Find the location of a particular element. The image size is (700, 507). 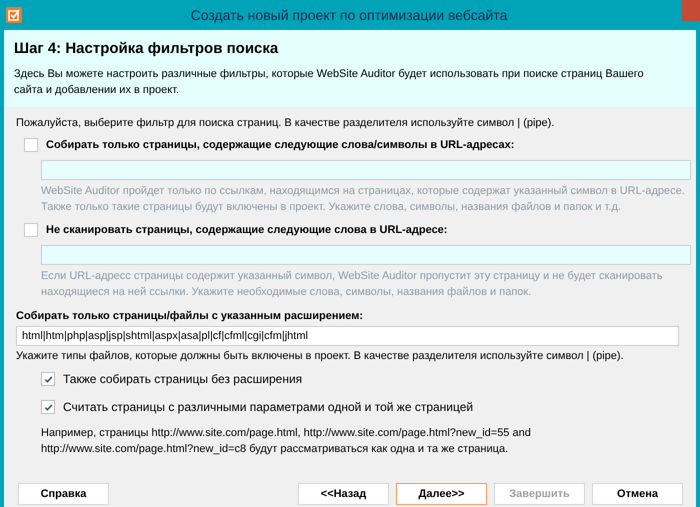

checkbox-label: Также собирать страницы без расширения is located at coordinates (182, 379).